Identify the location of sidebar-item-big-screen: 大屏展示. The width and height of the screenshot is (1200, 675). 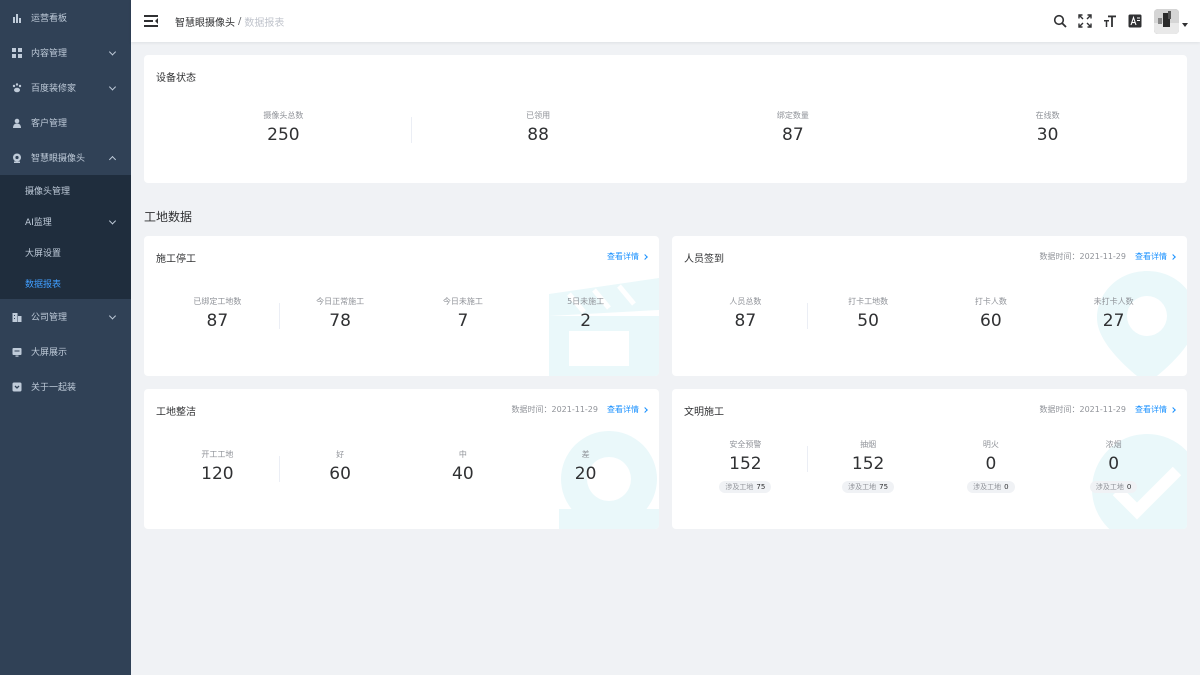
(65, 351).